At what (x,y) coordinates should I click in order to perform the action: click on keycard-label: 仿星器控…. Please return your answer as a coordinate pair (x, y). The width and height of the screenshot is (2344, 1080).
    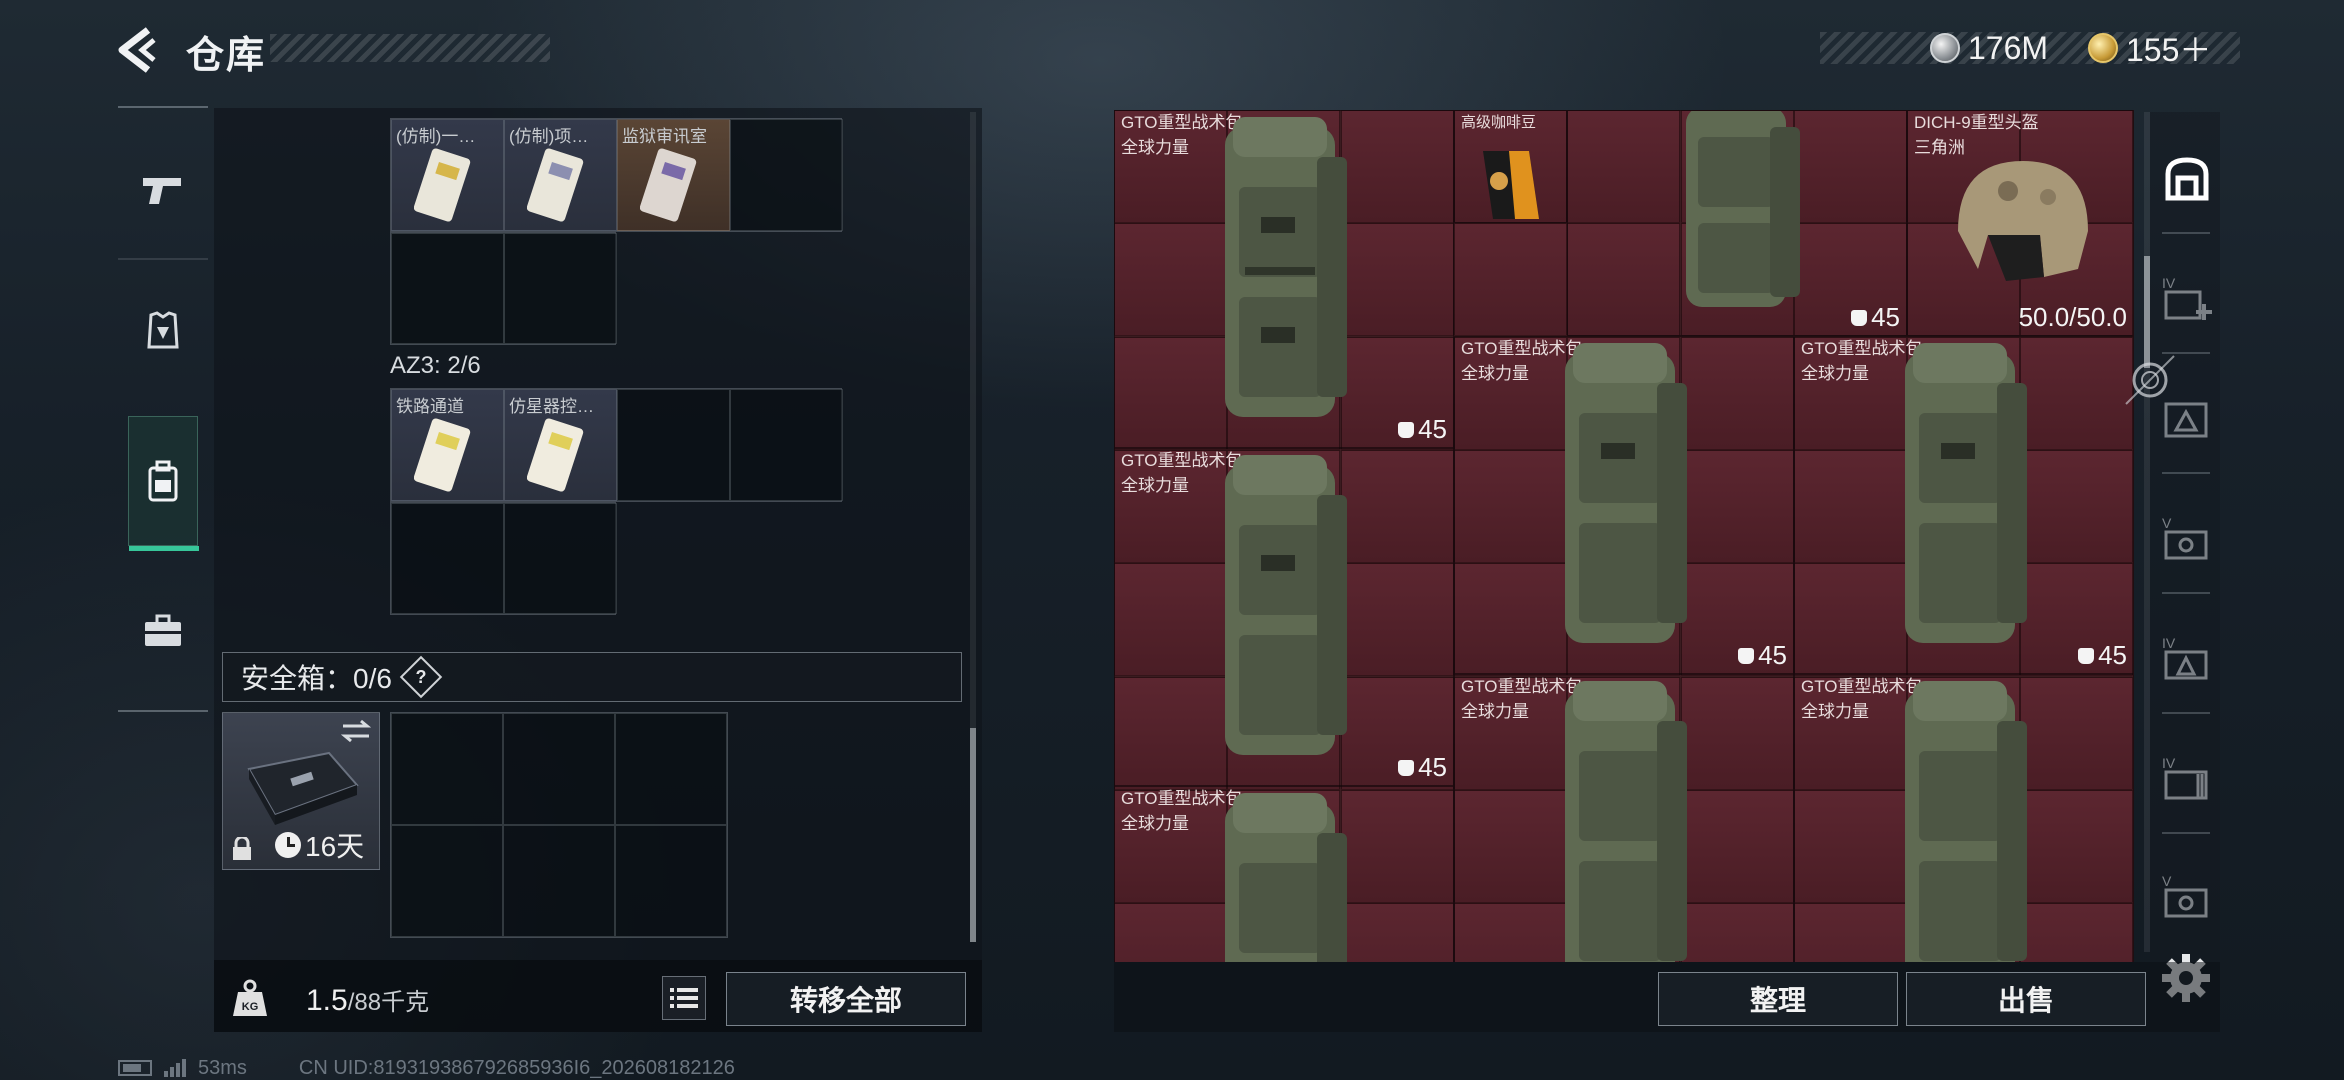
    Looking at the image, I should click on (551, 406).